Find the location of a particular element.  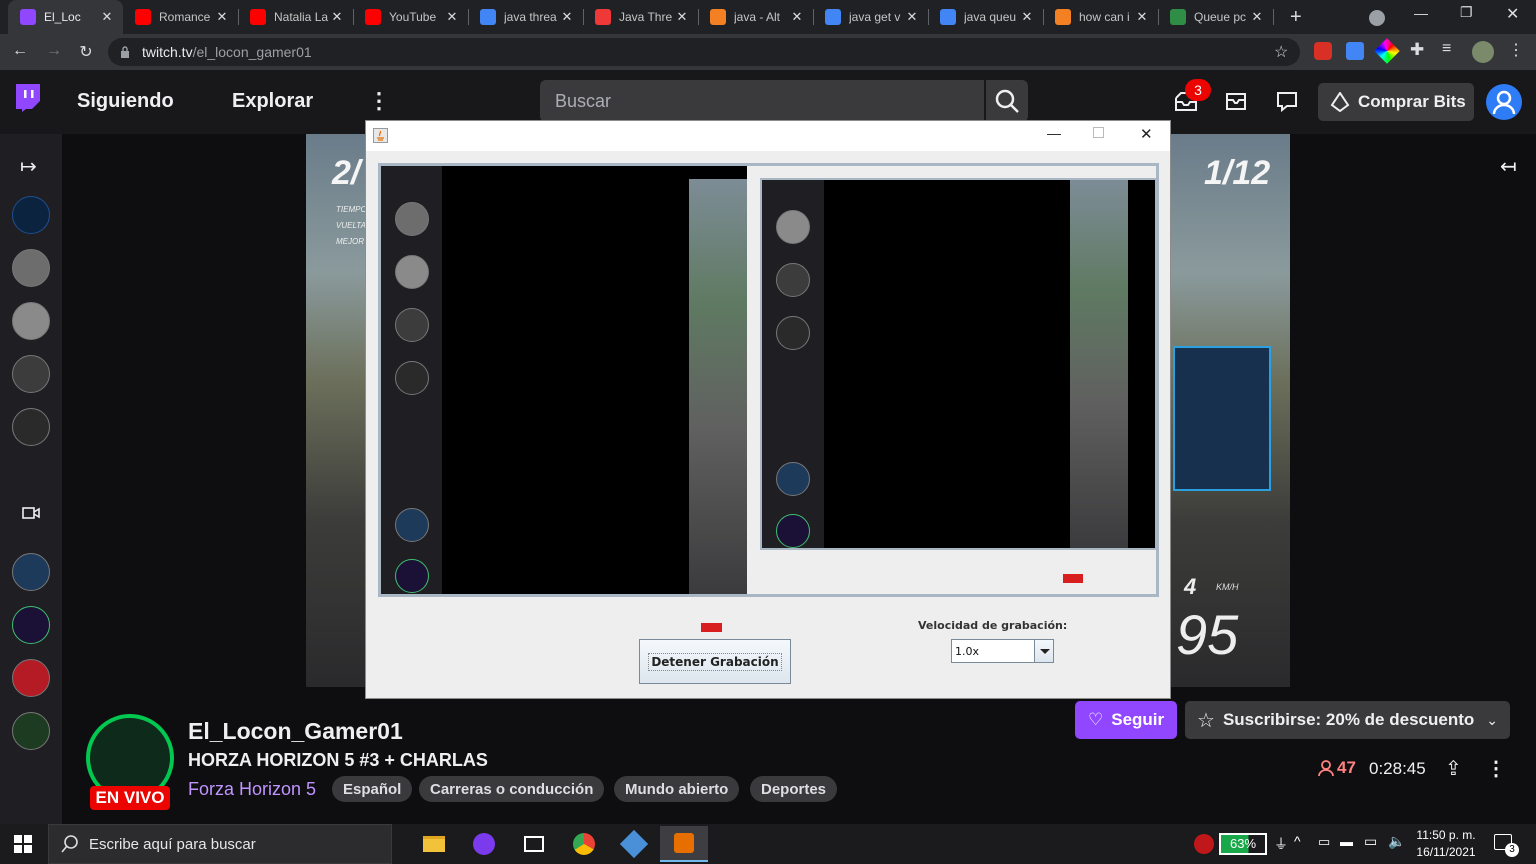

chrome-menu-icon: ⋮ is located at coordinates (1516, 50).